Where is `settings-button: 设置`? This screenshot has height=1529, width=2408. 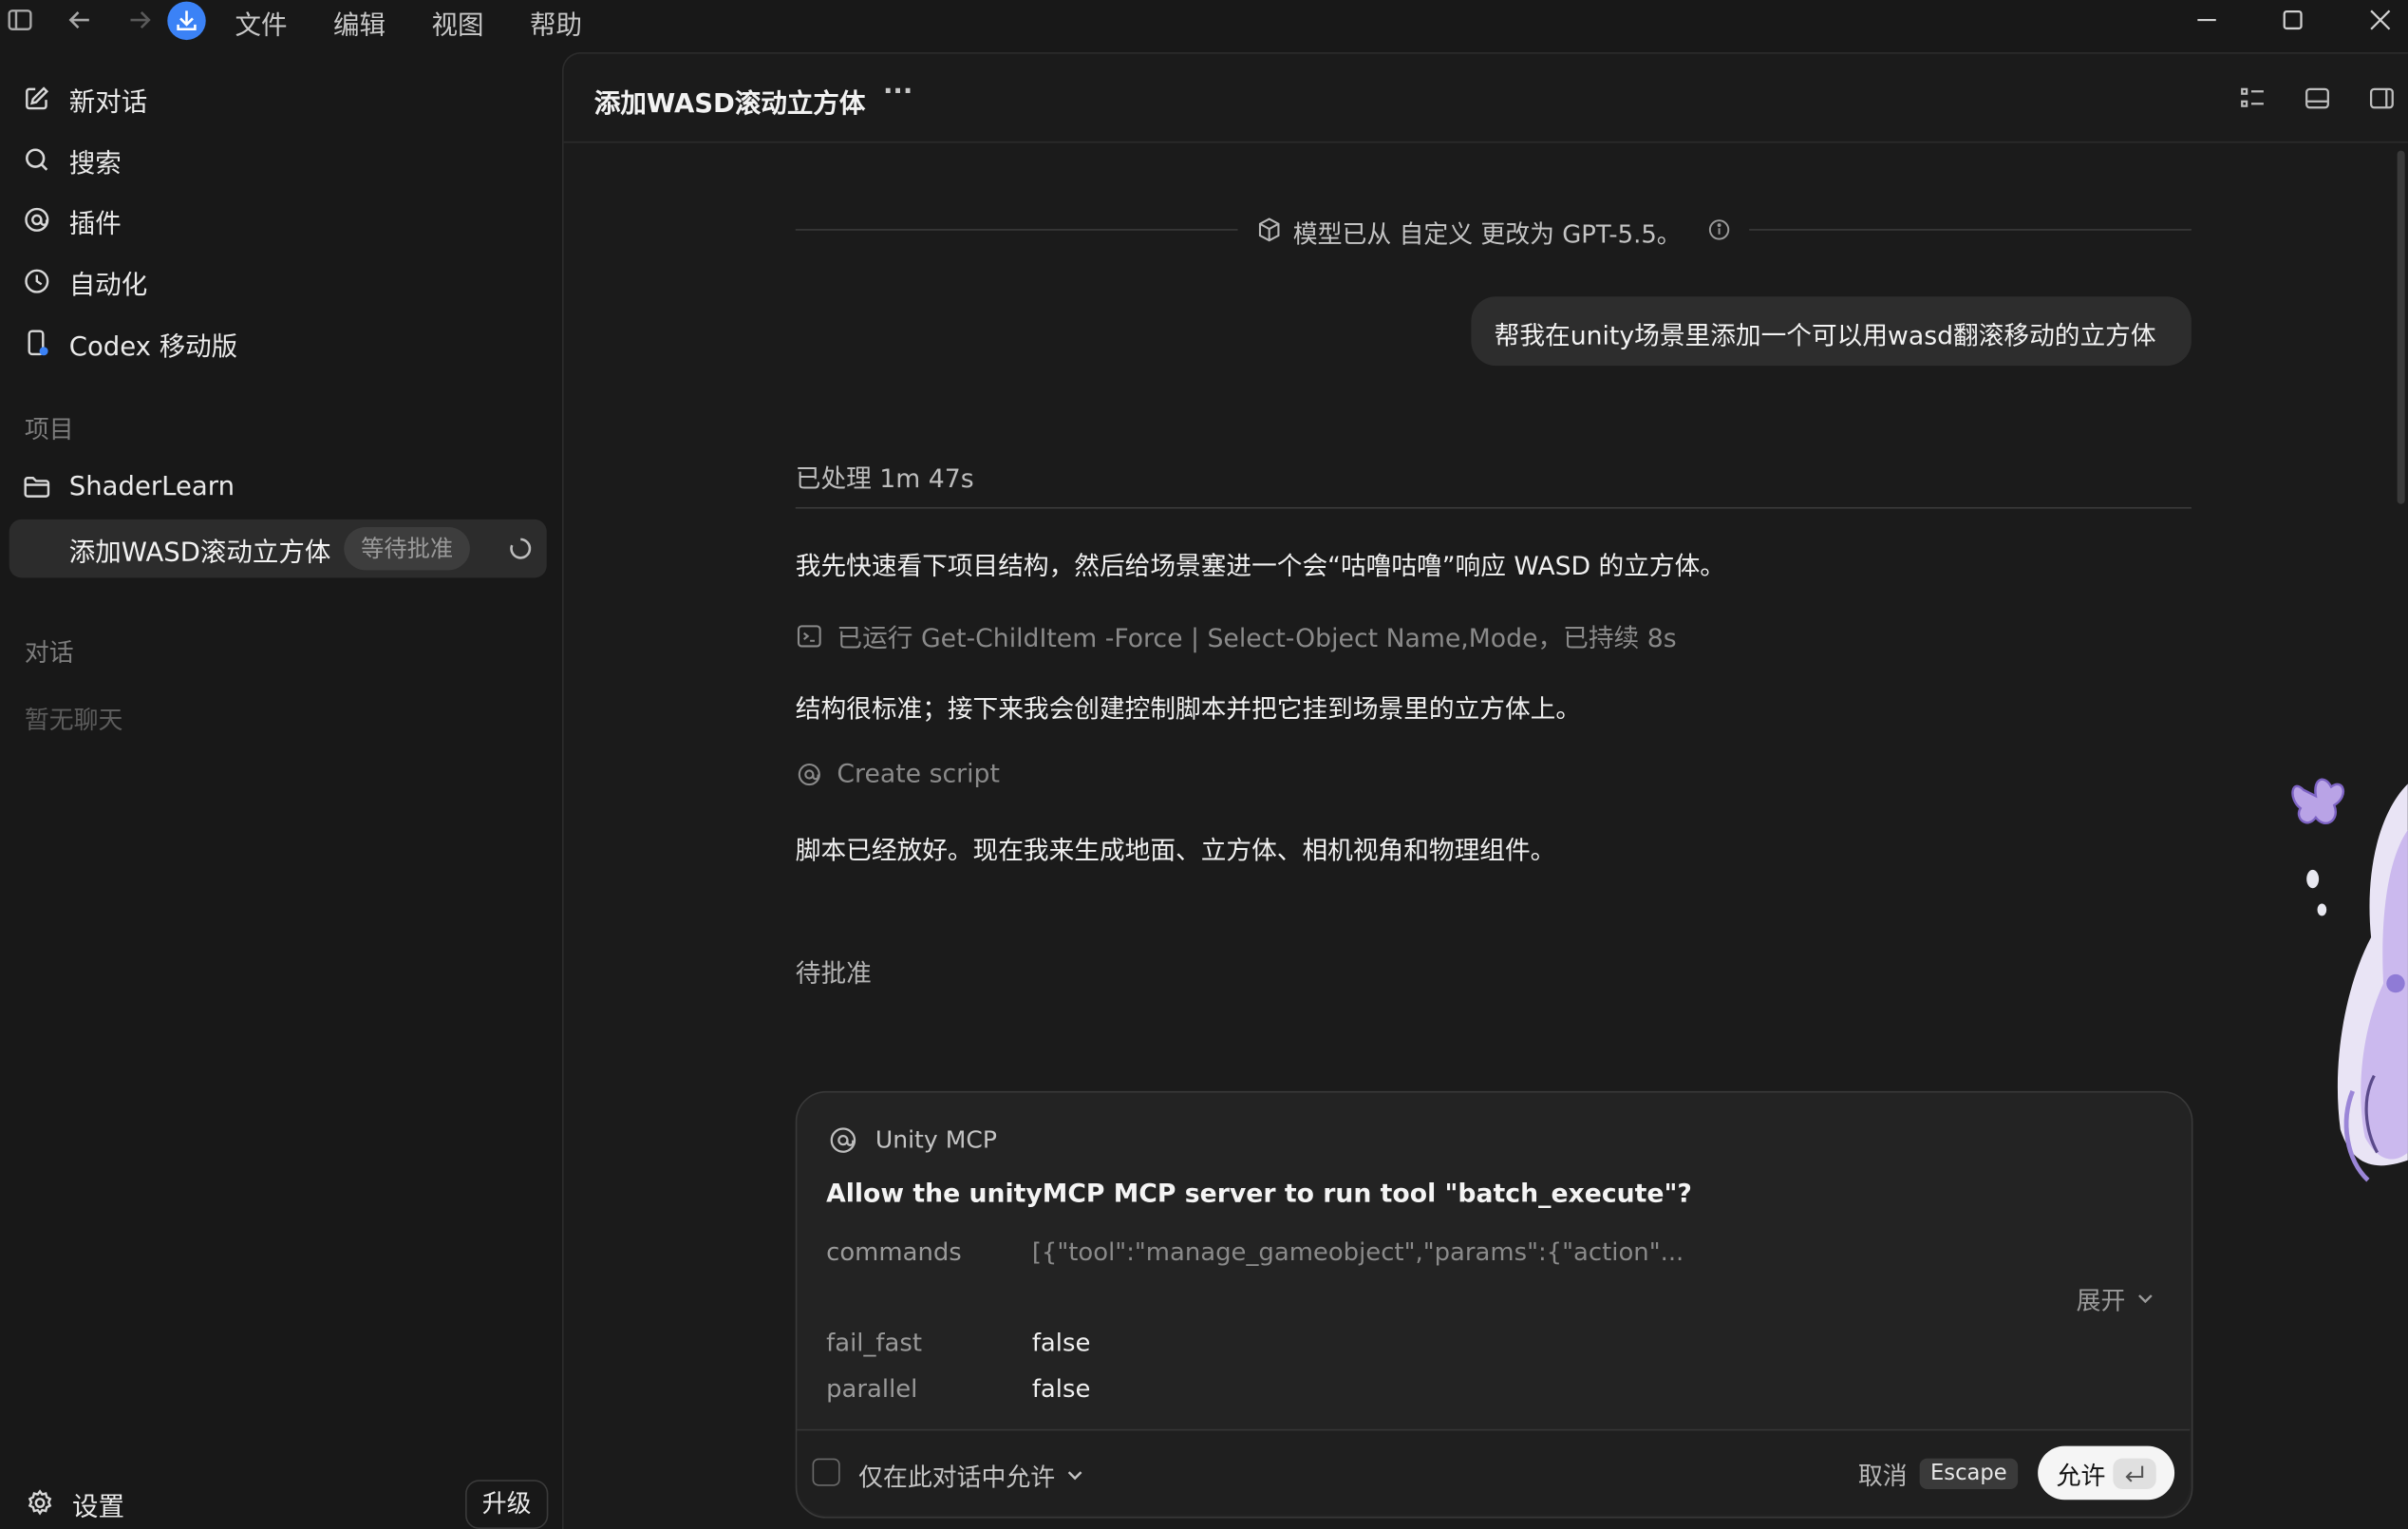
settings-button: 设置 is located at coordinates (74, 1502).